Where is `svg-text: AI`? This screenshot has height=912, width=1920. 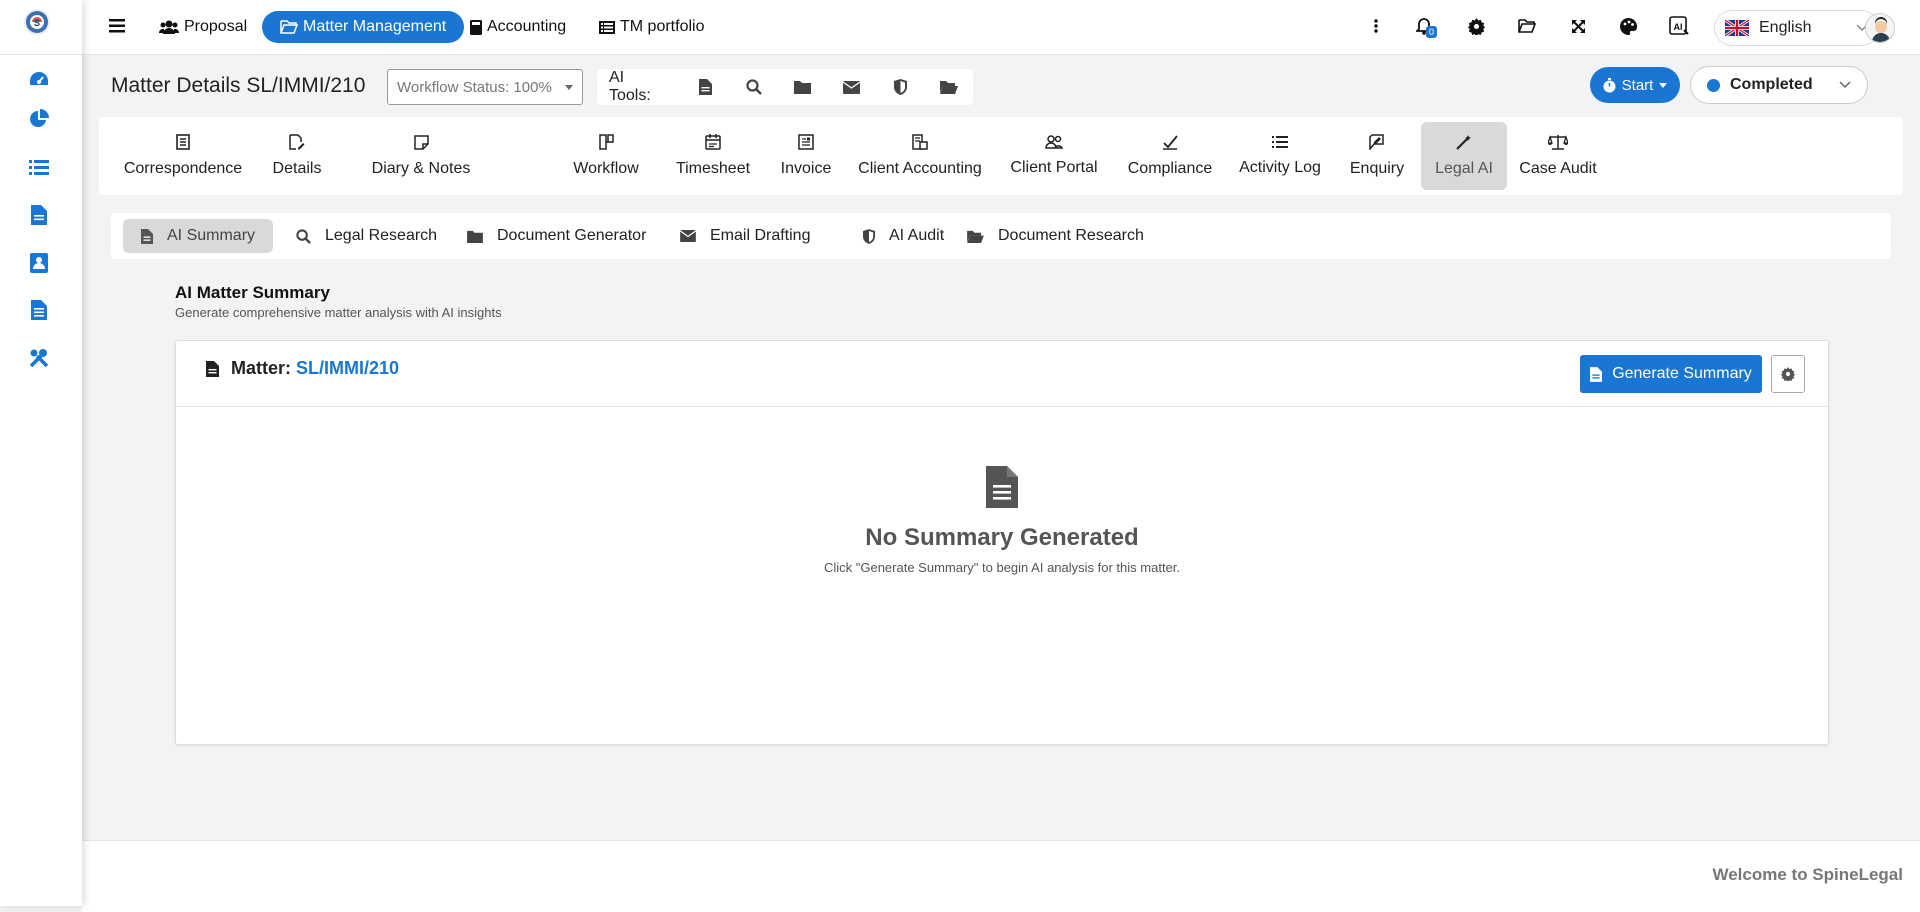 svg-text: AI is located at coordinates (1678, 27).